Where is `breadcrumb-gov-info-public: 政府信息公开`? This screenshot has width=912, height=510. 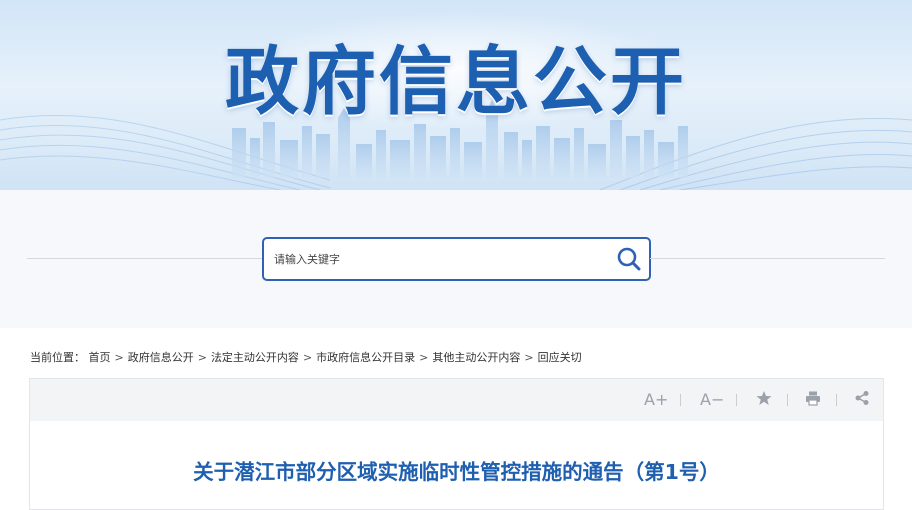 breadcrumb-gov-info-public: 政府信息公开 is located at coordinates (161, 357).